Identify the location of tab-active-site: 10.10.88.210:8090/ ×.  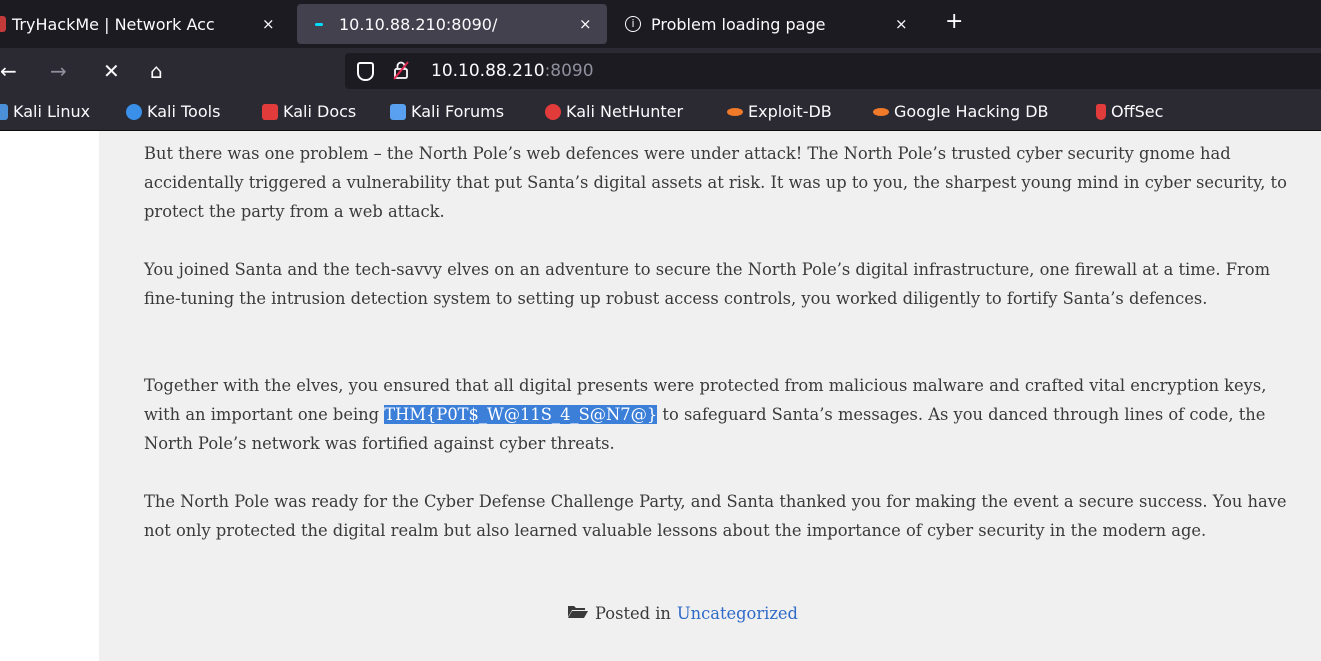
(452, 24).